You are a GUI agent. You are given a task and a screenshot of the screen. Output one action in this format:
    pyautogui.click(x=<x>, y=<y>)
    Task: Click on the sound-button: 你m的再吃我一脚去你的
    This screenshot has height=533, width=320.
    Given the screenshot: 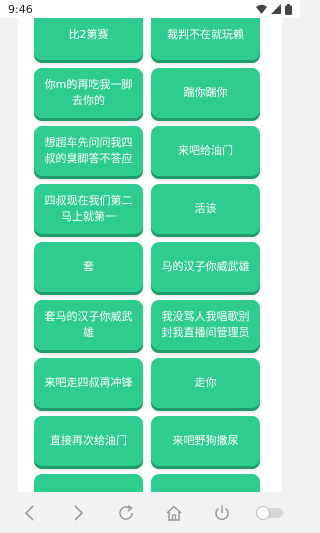 What is the action you would take?
    pyautogui.click(x=88, y=93)
    